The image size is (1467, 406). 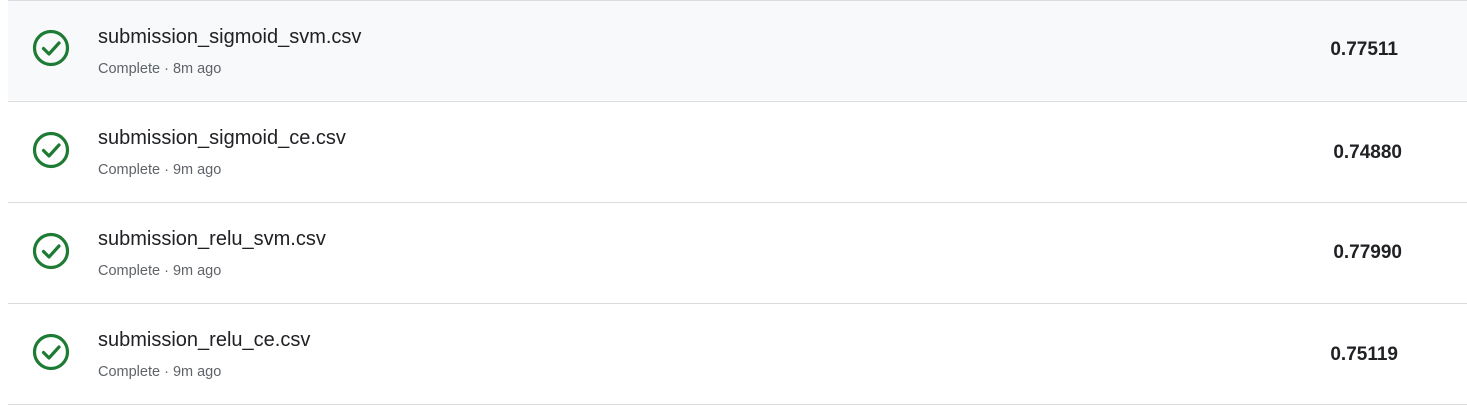 What do you see at coordinates (1367, 252) in the screenshot?
I see `submission-score: 0.77990` at bounding box center [1367, 252].